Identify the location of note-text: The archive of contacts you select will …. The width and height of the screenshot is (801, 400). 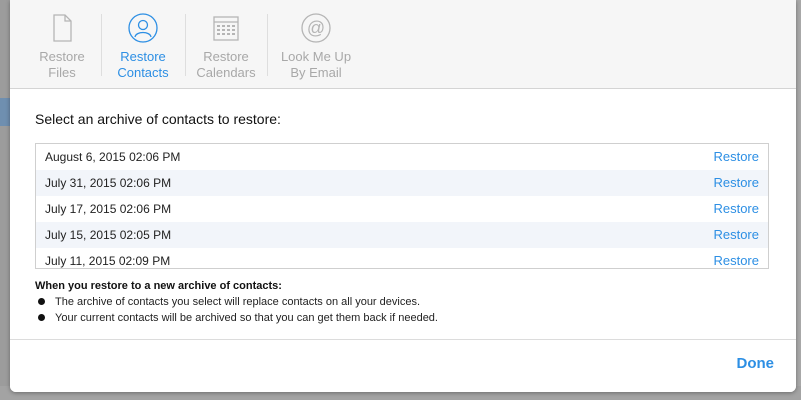
(238, 302).